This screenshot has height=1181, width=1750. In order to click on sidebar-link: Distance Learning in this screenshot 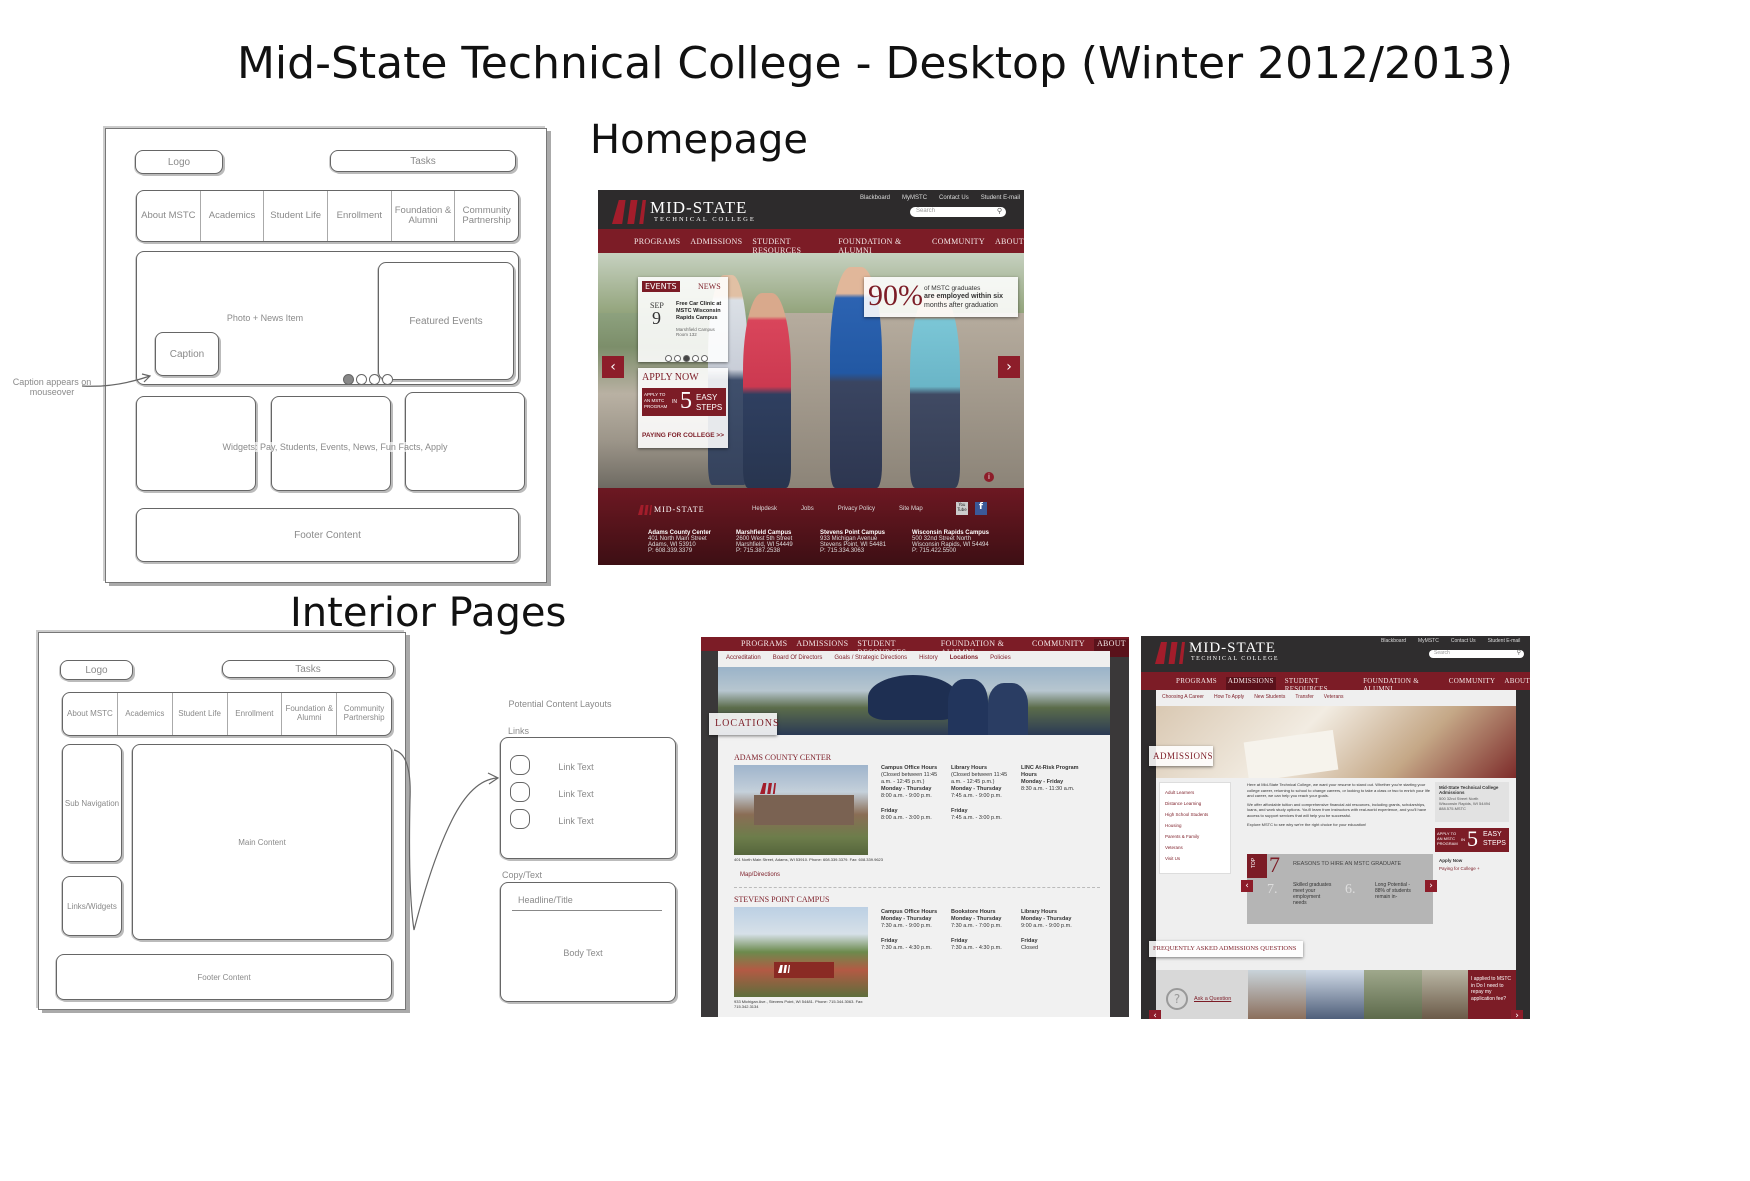, I will do `click(1195, 803)`.